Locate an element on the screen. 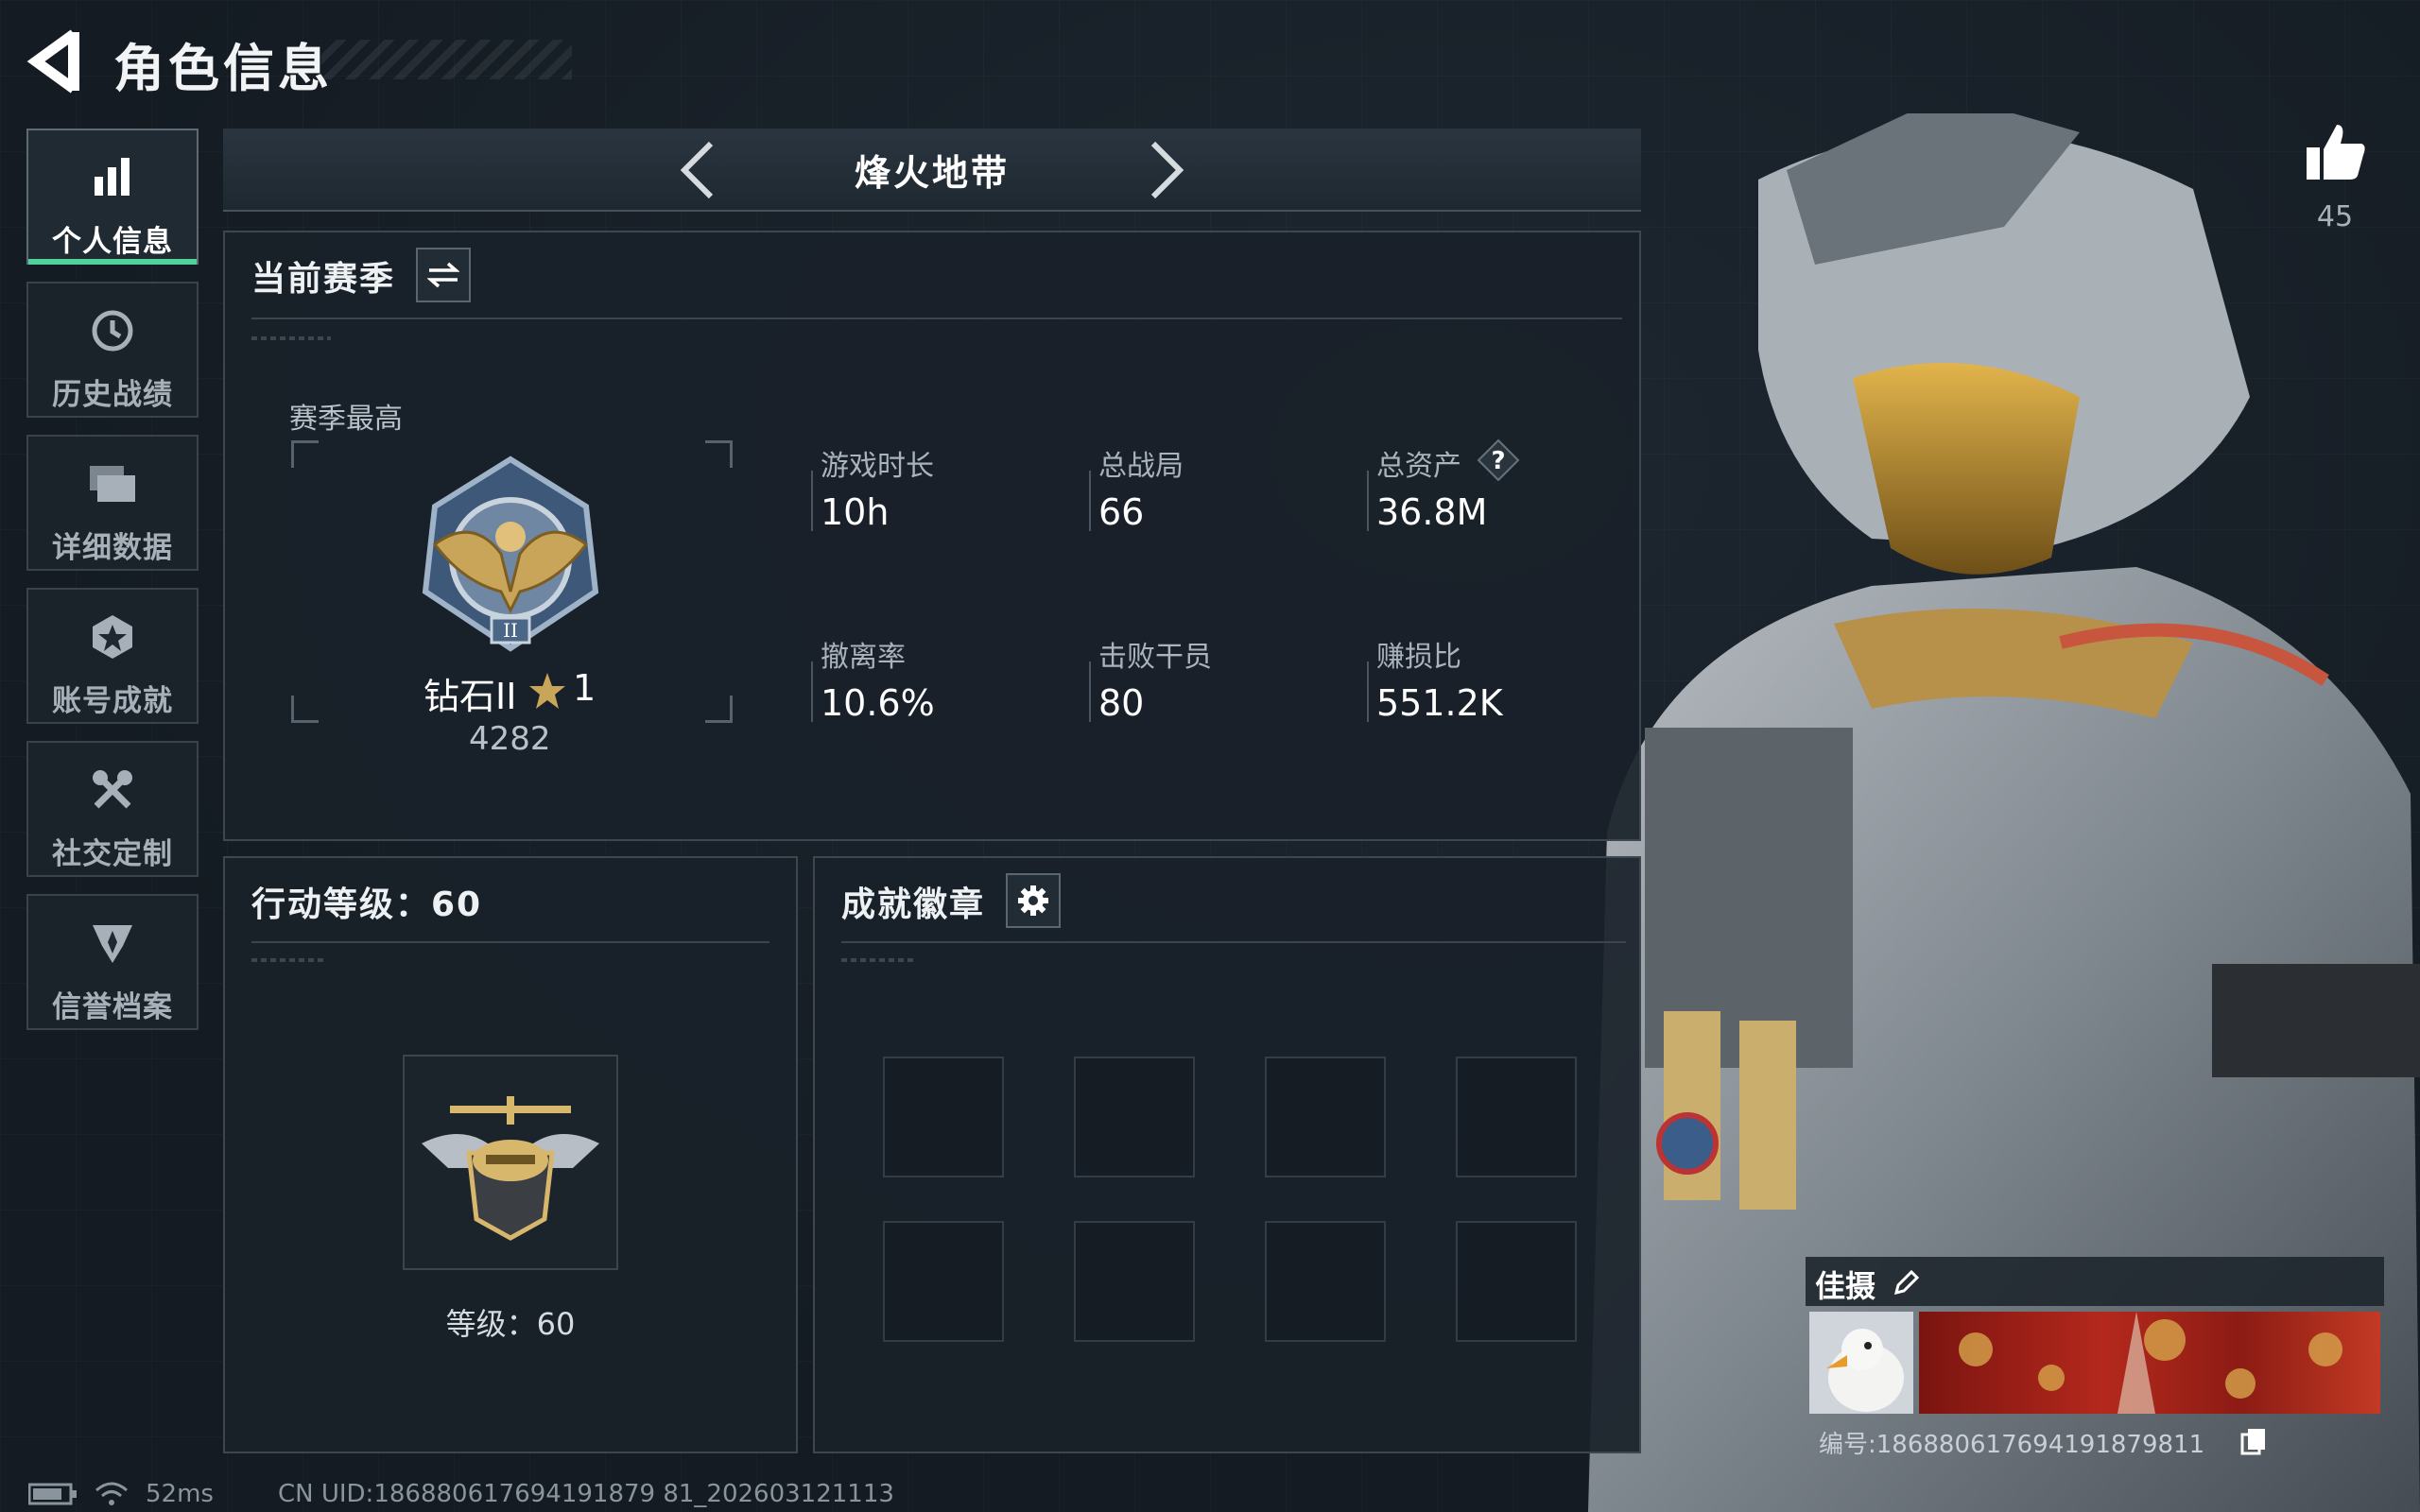  stat-label: 总战局 is located at coordinates (1141, 466).